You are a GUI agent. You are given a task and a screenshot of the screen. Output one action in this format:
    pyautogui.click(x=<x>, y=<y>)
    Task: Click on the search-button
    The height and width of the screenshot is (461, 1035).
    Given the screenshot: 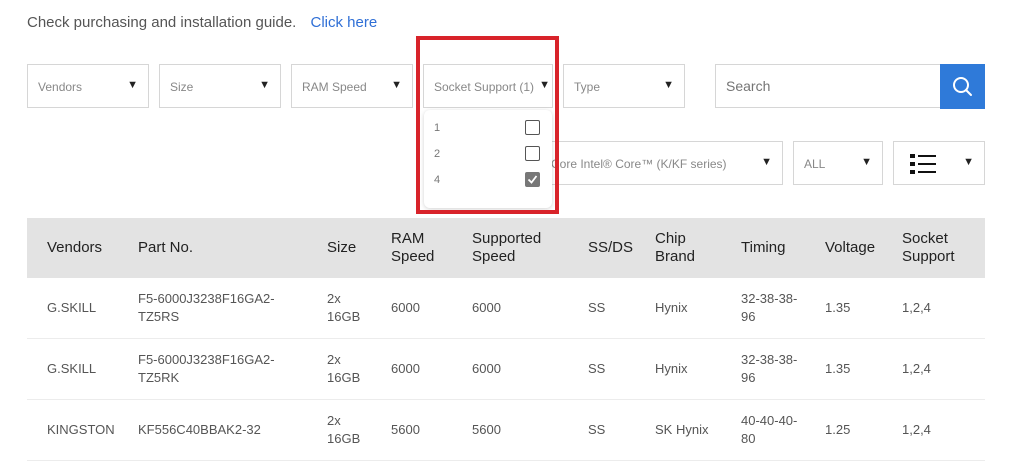 What is the action you would take?
    pyautogui.click(x=962, y=86)
    